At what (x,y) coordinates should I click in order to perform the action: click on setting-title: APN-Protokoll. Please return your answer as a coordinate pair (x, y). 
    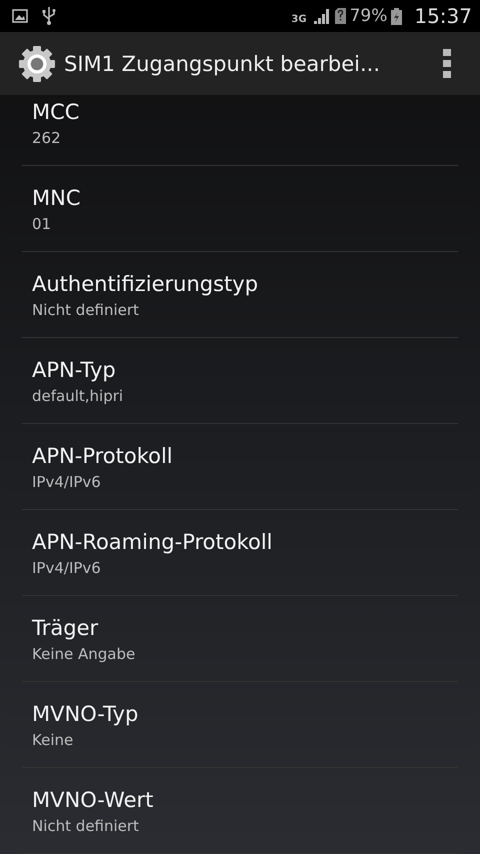
    Looking at the image, I should click on (102, 456).